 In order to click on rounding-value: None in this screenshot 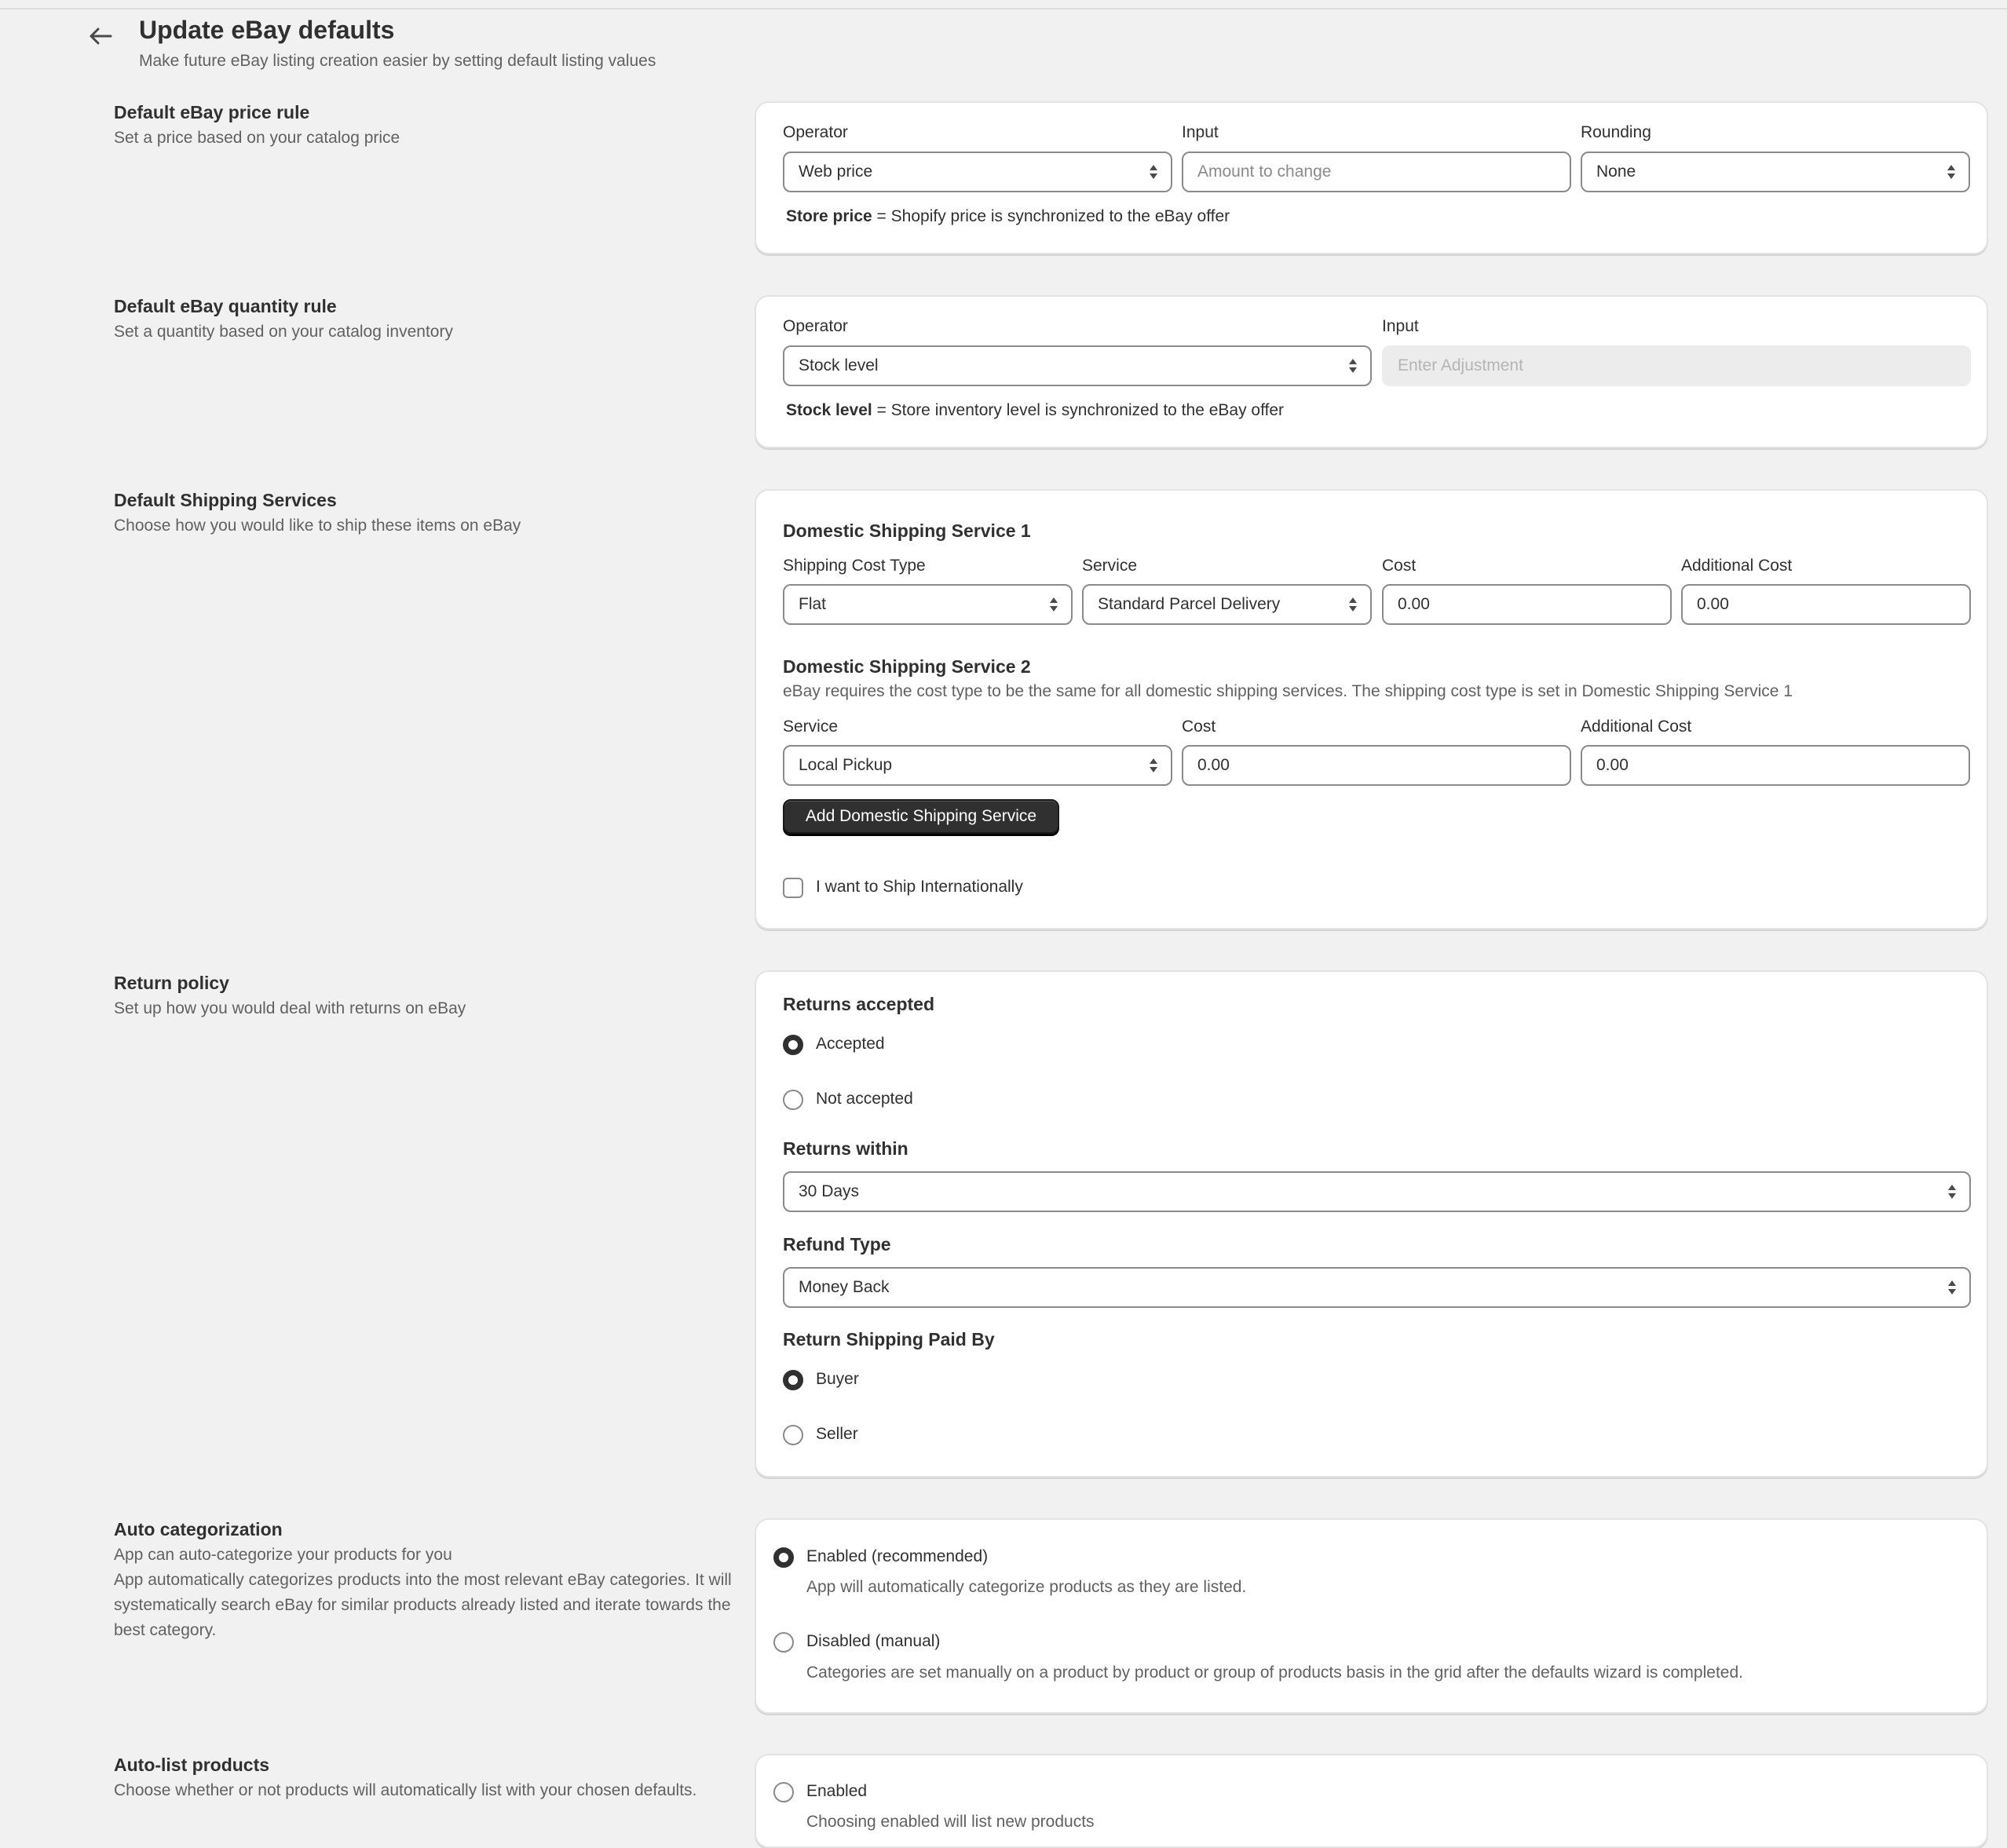, I will do `click(1616, 172)`.